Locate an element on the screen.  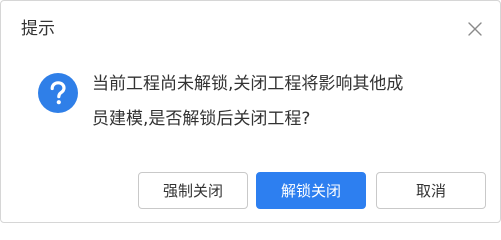
question-icon is located at coordinates (58, 93).